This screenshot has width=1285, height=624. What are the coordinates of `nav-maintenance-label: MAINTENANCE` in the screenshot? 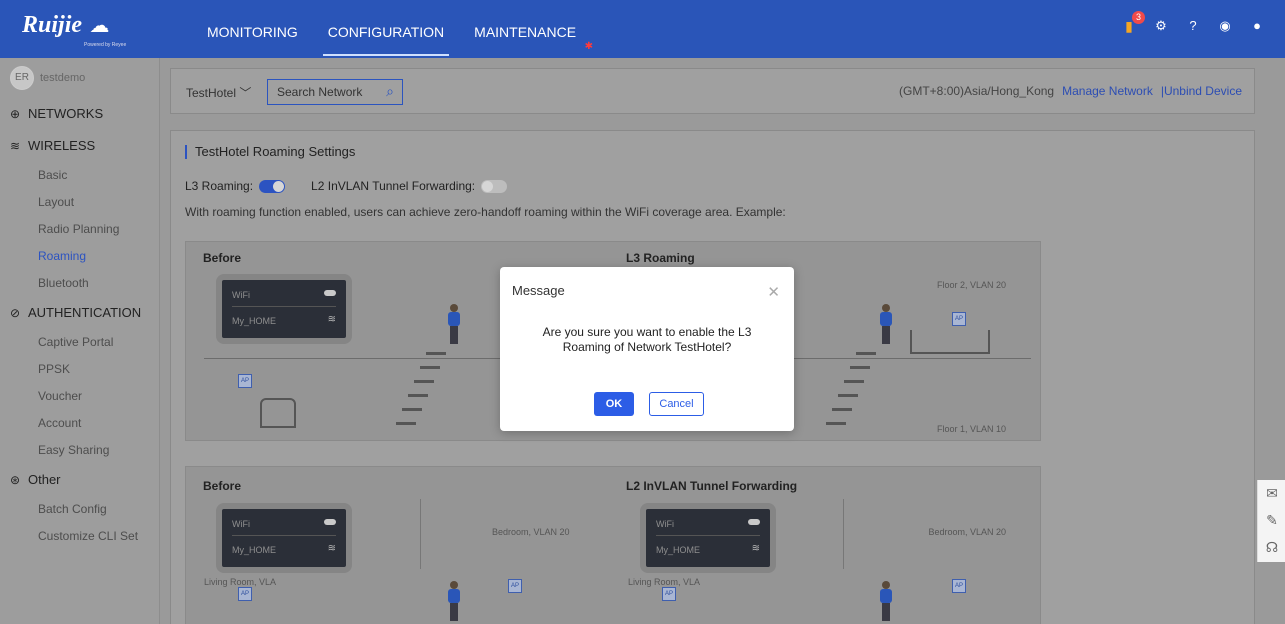 It's located at (525, 32).